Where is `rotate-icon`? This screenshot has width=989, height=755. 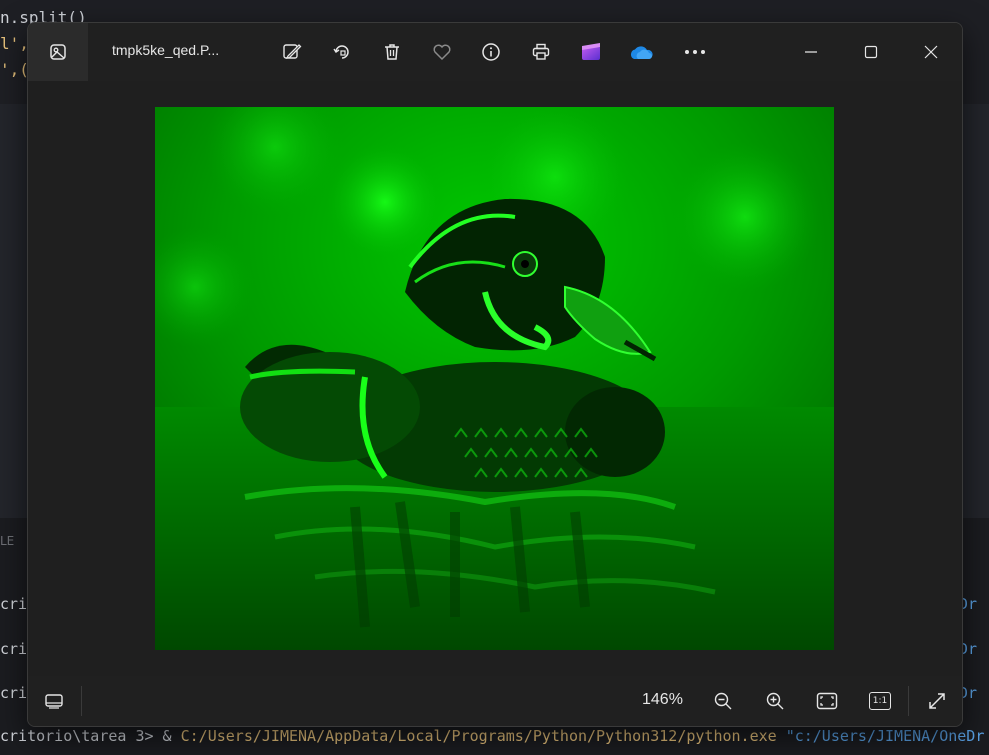
rotate-icon is located at coordinates (341, 52).